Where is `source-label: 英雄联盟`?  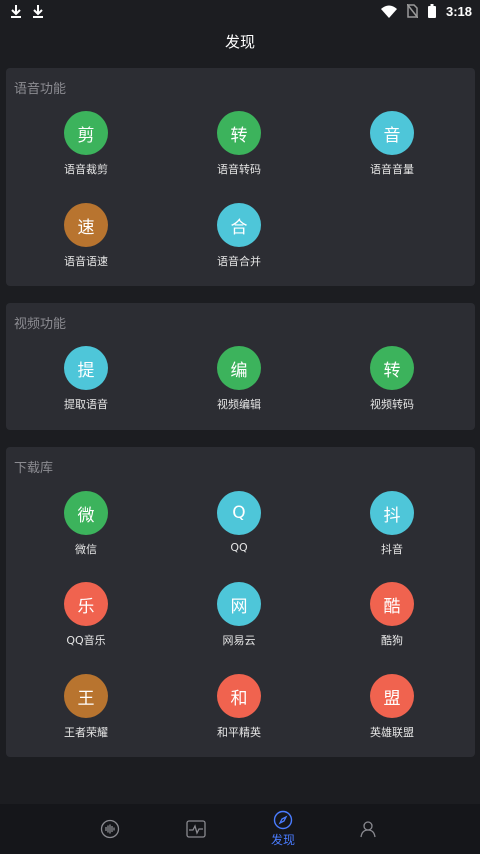 source-label: 英雄联盟 is located at coordinates (392, 732).